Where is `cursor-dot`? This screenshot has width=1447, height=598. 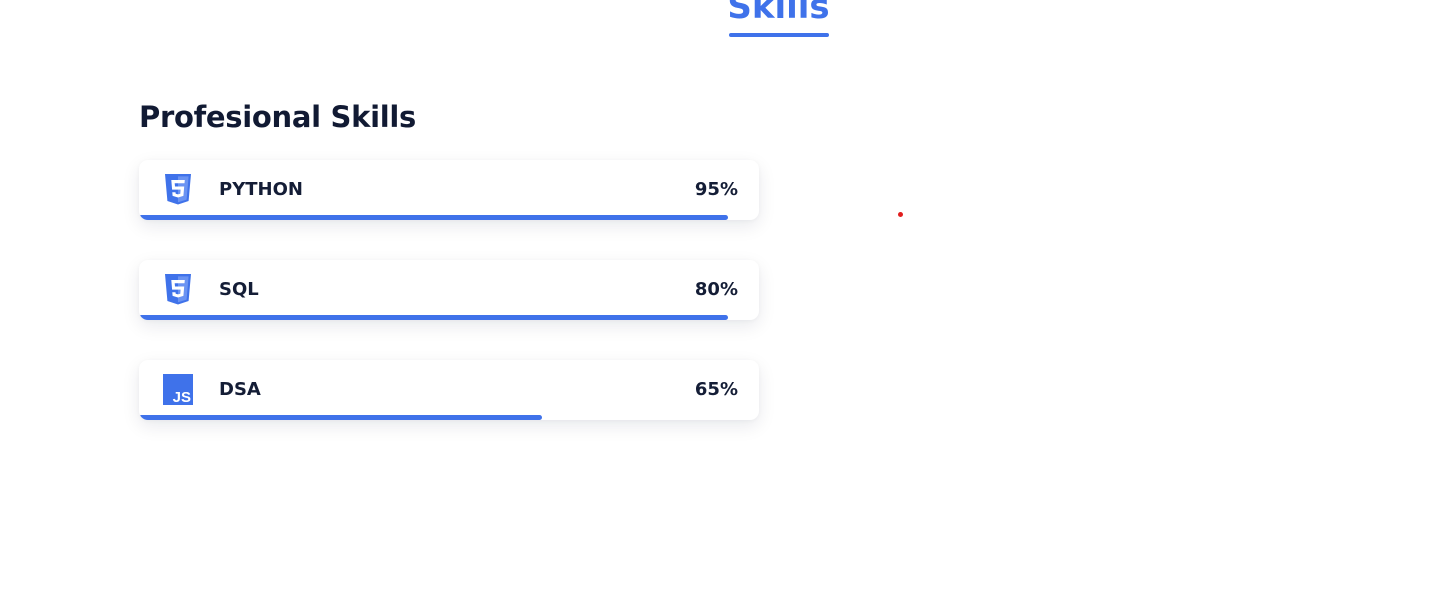
cursor-dot is located at coordinates (900, 214).